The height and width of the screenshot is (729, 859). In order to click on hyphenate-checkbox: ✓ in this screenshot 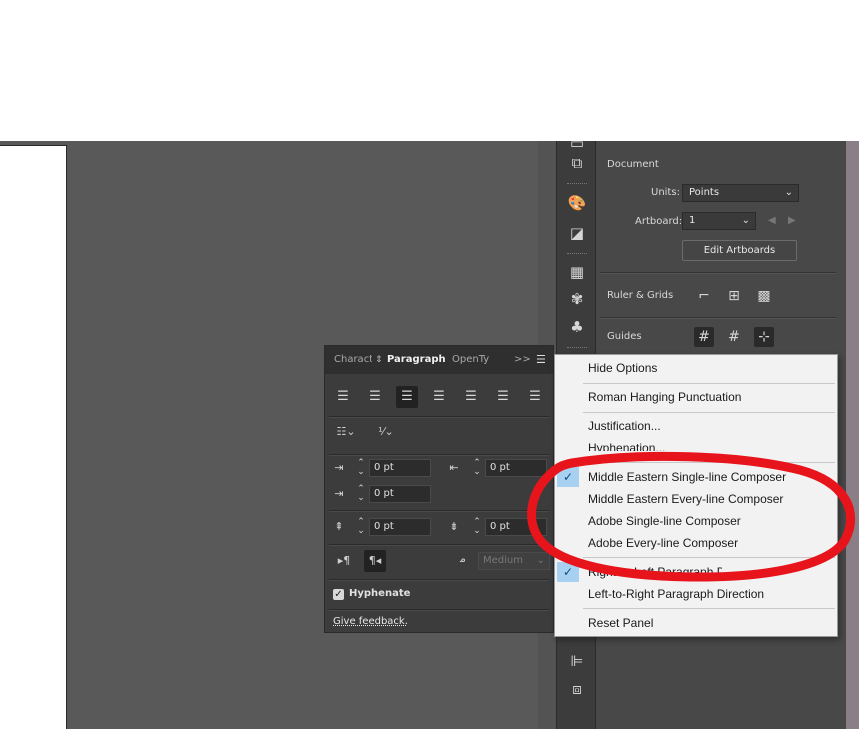, I will do `click(338, 594)`.